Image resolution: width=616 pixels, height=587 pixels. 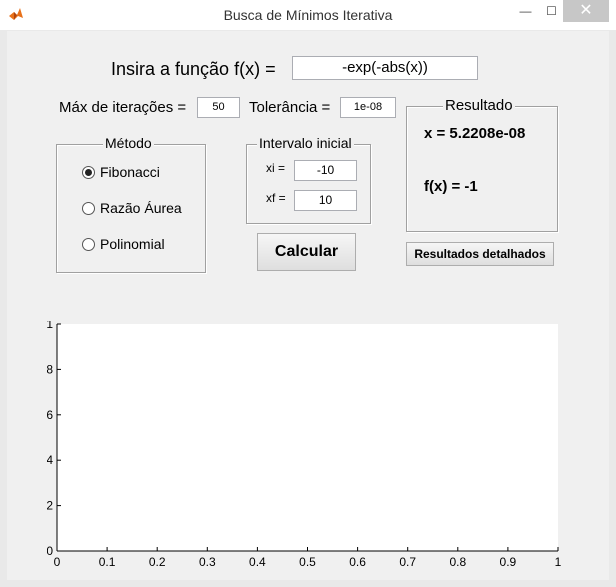 I want to click on x-tick-label: 0.4, so click(x=257, y=562).